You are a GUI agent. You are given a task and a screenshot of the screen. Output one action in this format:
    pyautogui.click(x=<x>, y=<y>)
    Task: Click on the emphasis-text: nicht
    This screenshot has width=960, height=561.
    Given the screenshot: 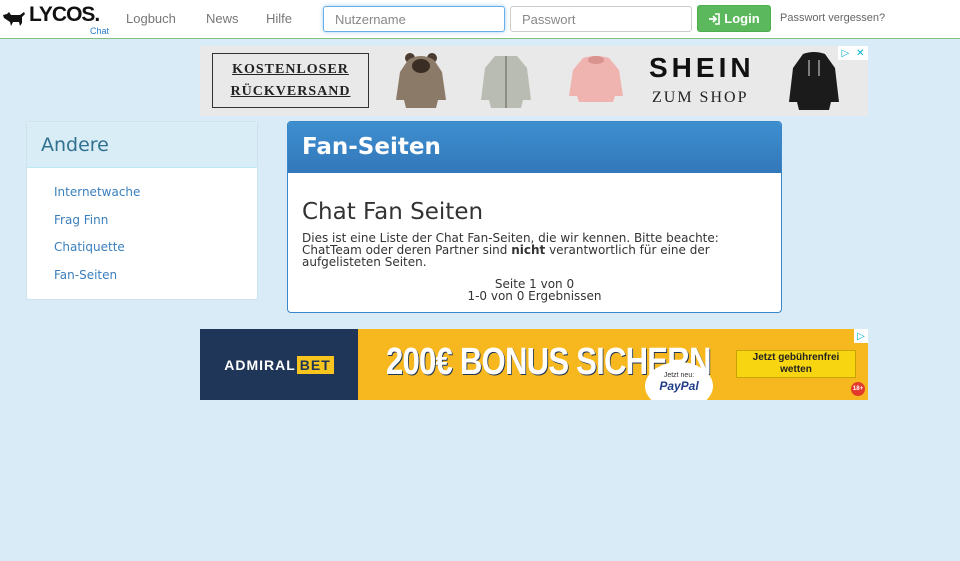 What is the action you would take?
    pyautogui.click(x=528, y=250)
    